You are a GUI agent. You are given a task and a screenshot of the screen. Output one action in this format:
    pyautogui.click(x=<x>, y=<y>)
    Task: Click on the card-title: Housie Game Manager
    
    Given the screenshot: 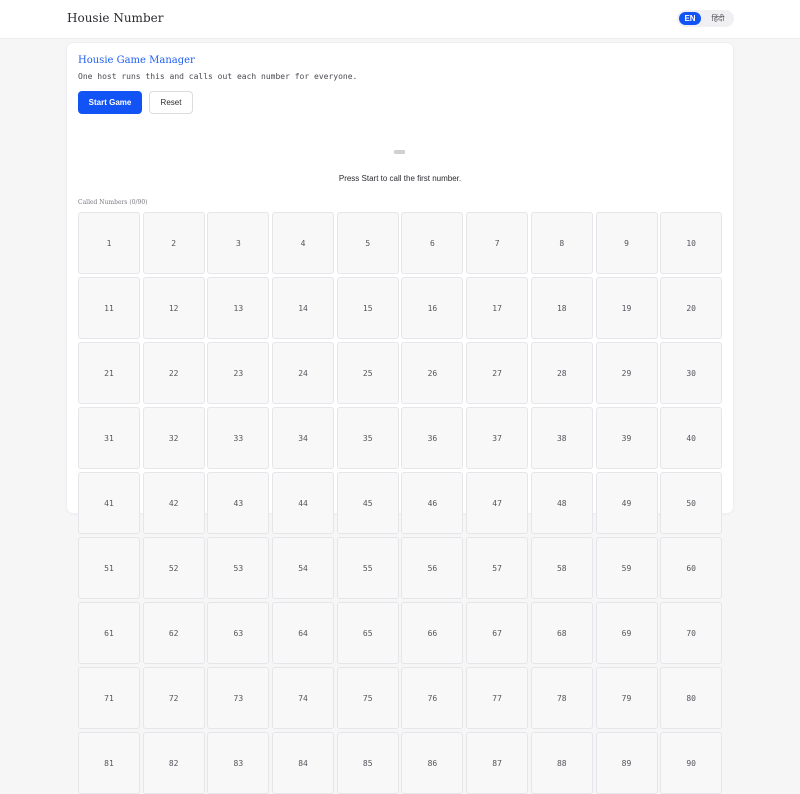 What is the action you would take?
    pyautogui.click(x=136, y=60)
    